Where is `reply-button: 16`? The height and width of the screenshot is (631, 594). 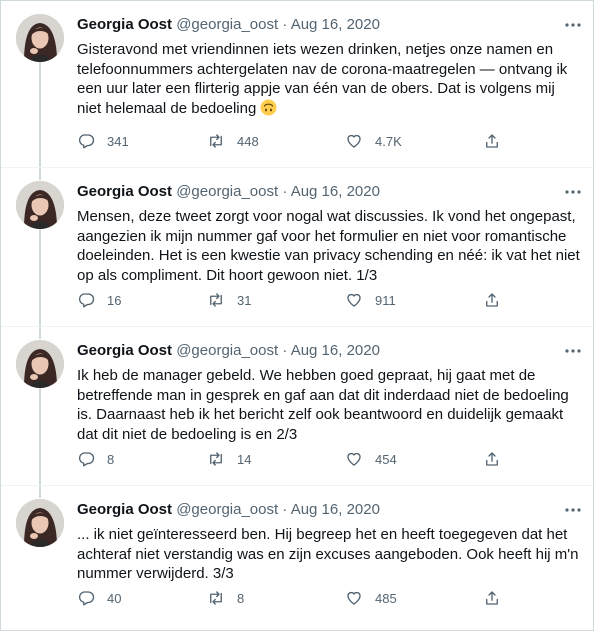 reply-button: 16 is located at coordinates (99, 300).